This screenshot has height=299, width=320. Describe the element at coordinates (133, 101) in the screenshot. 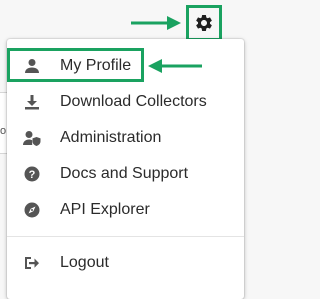

I see `menu-item-label: Download Collectors` at that location.